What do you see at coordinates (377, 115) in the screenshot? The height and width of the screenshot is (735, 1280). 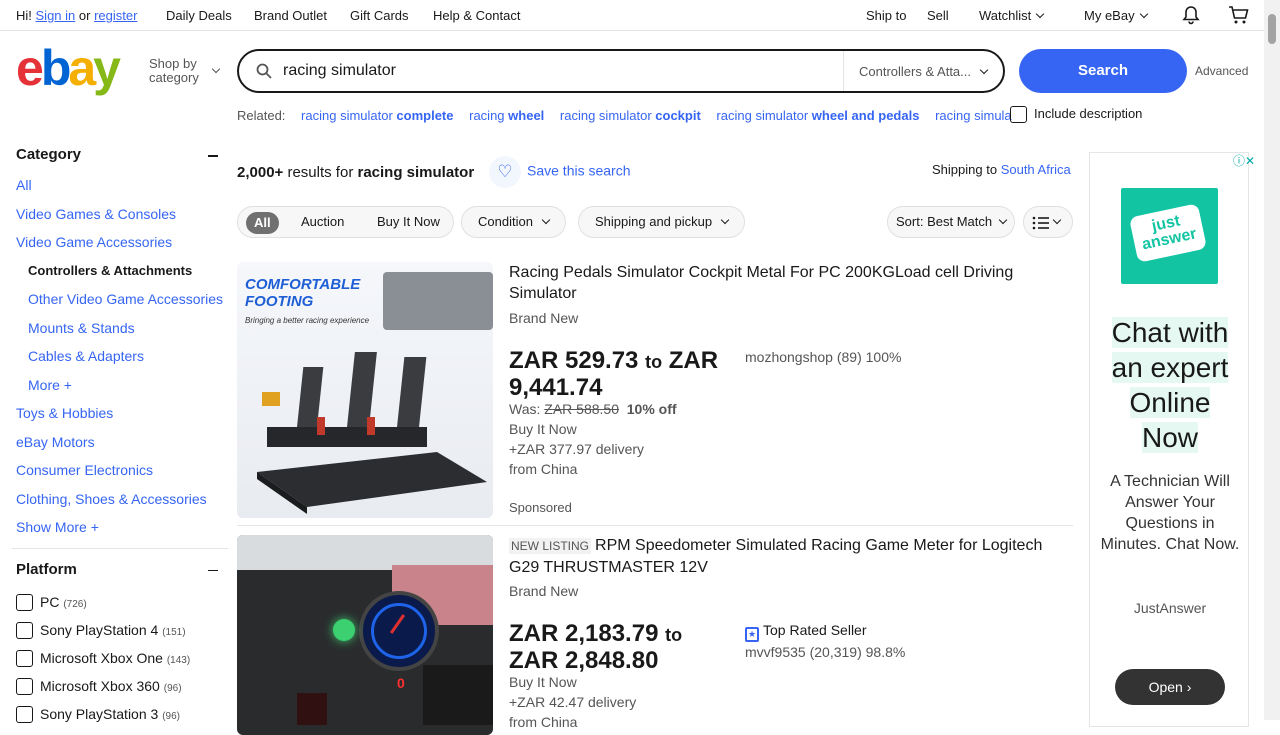 I see `related-link: racing simulator complete` at bounding box center [377, 115].